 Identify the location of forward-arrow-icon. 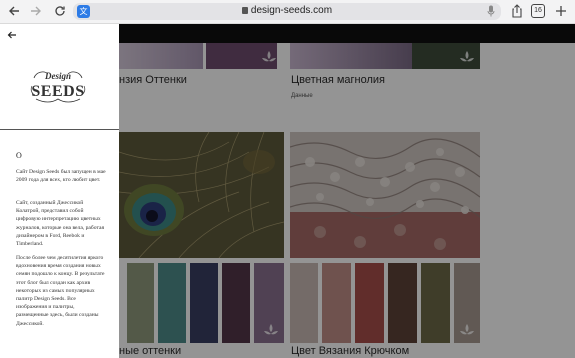
(36, 11).